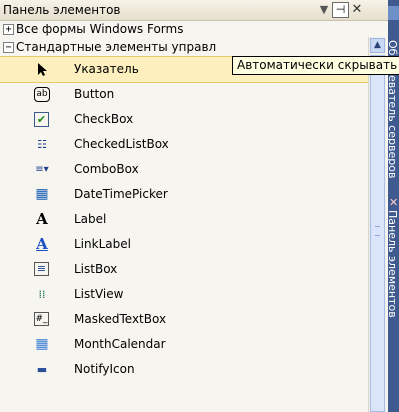  Describe the element at coordinates (184, 194) in the screenshot. I see `toolbox-item-datetimepicker: ▦ DateTimePicker` at that location.